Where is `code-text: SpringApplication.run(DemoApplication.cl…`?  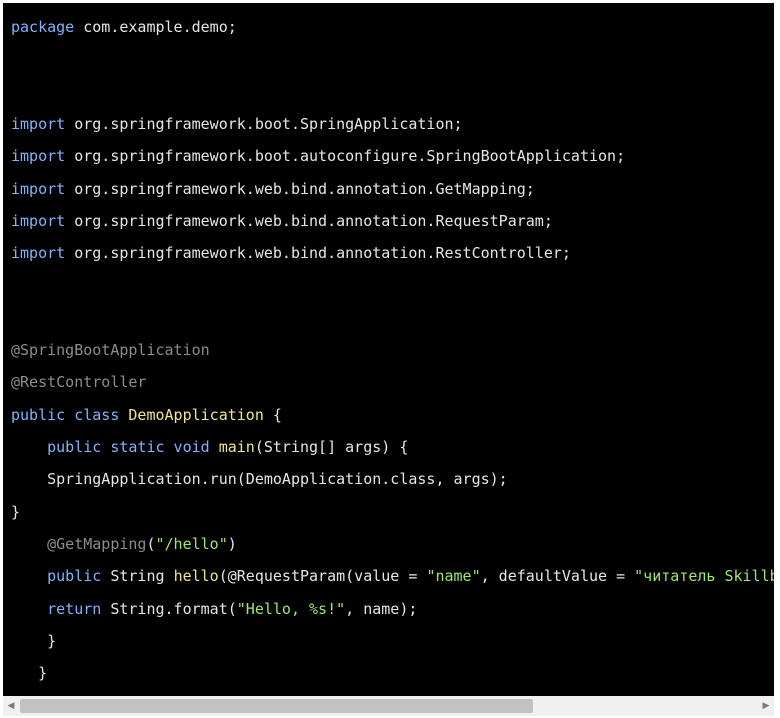
code-text: SpringApplication.run(DemoApplication.cl… is located at coordinates (277, 479).